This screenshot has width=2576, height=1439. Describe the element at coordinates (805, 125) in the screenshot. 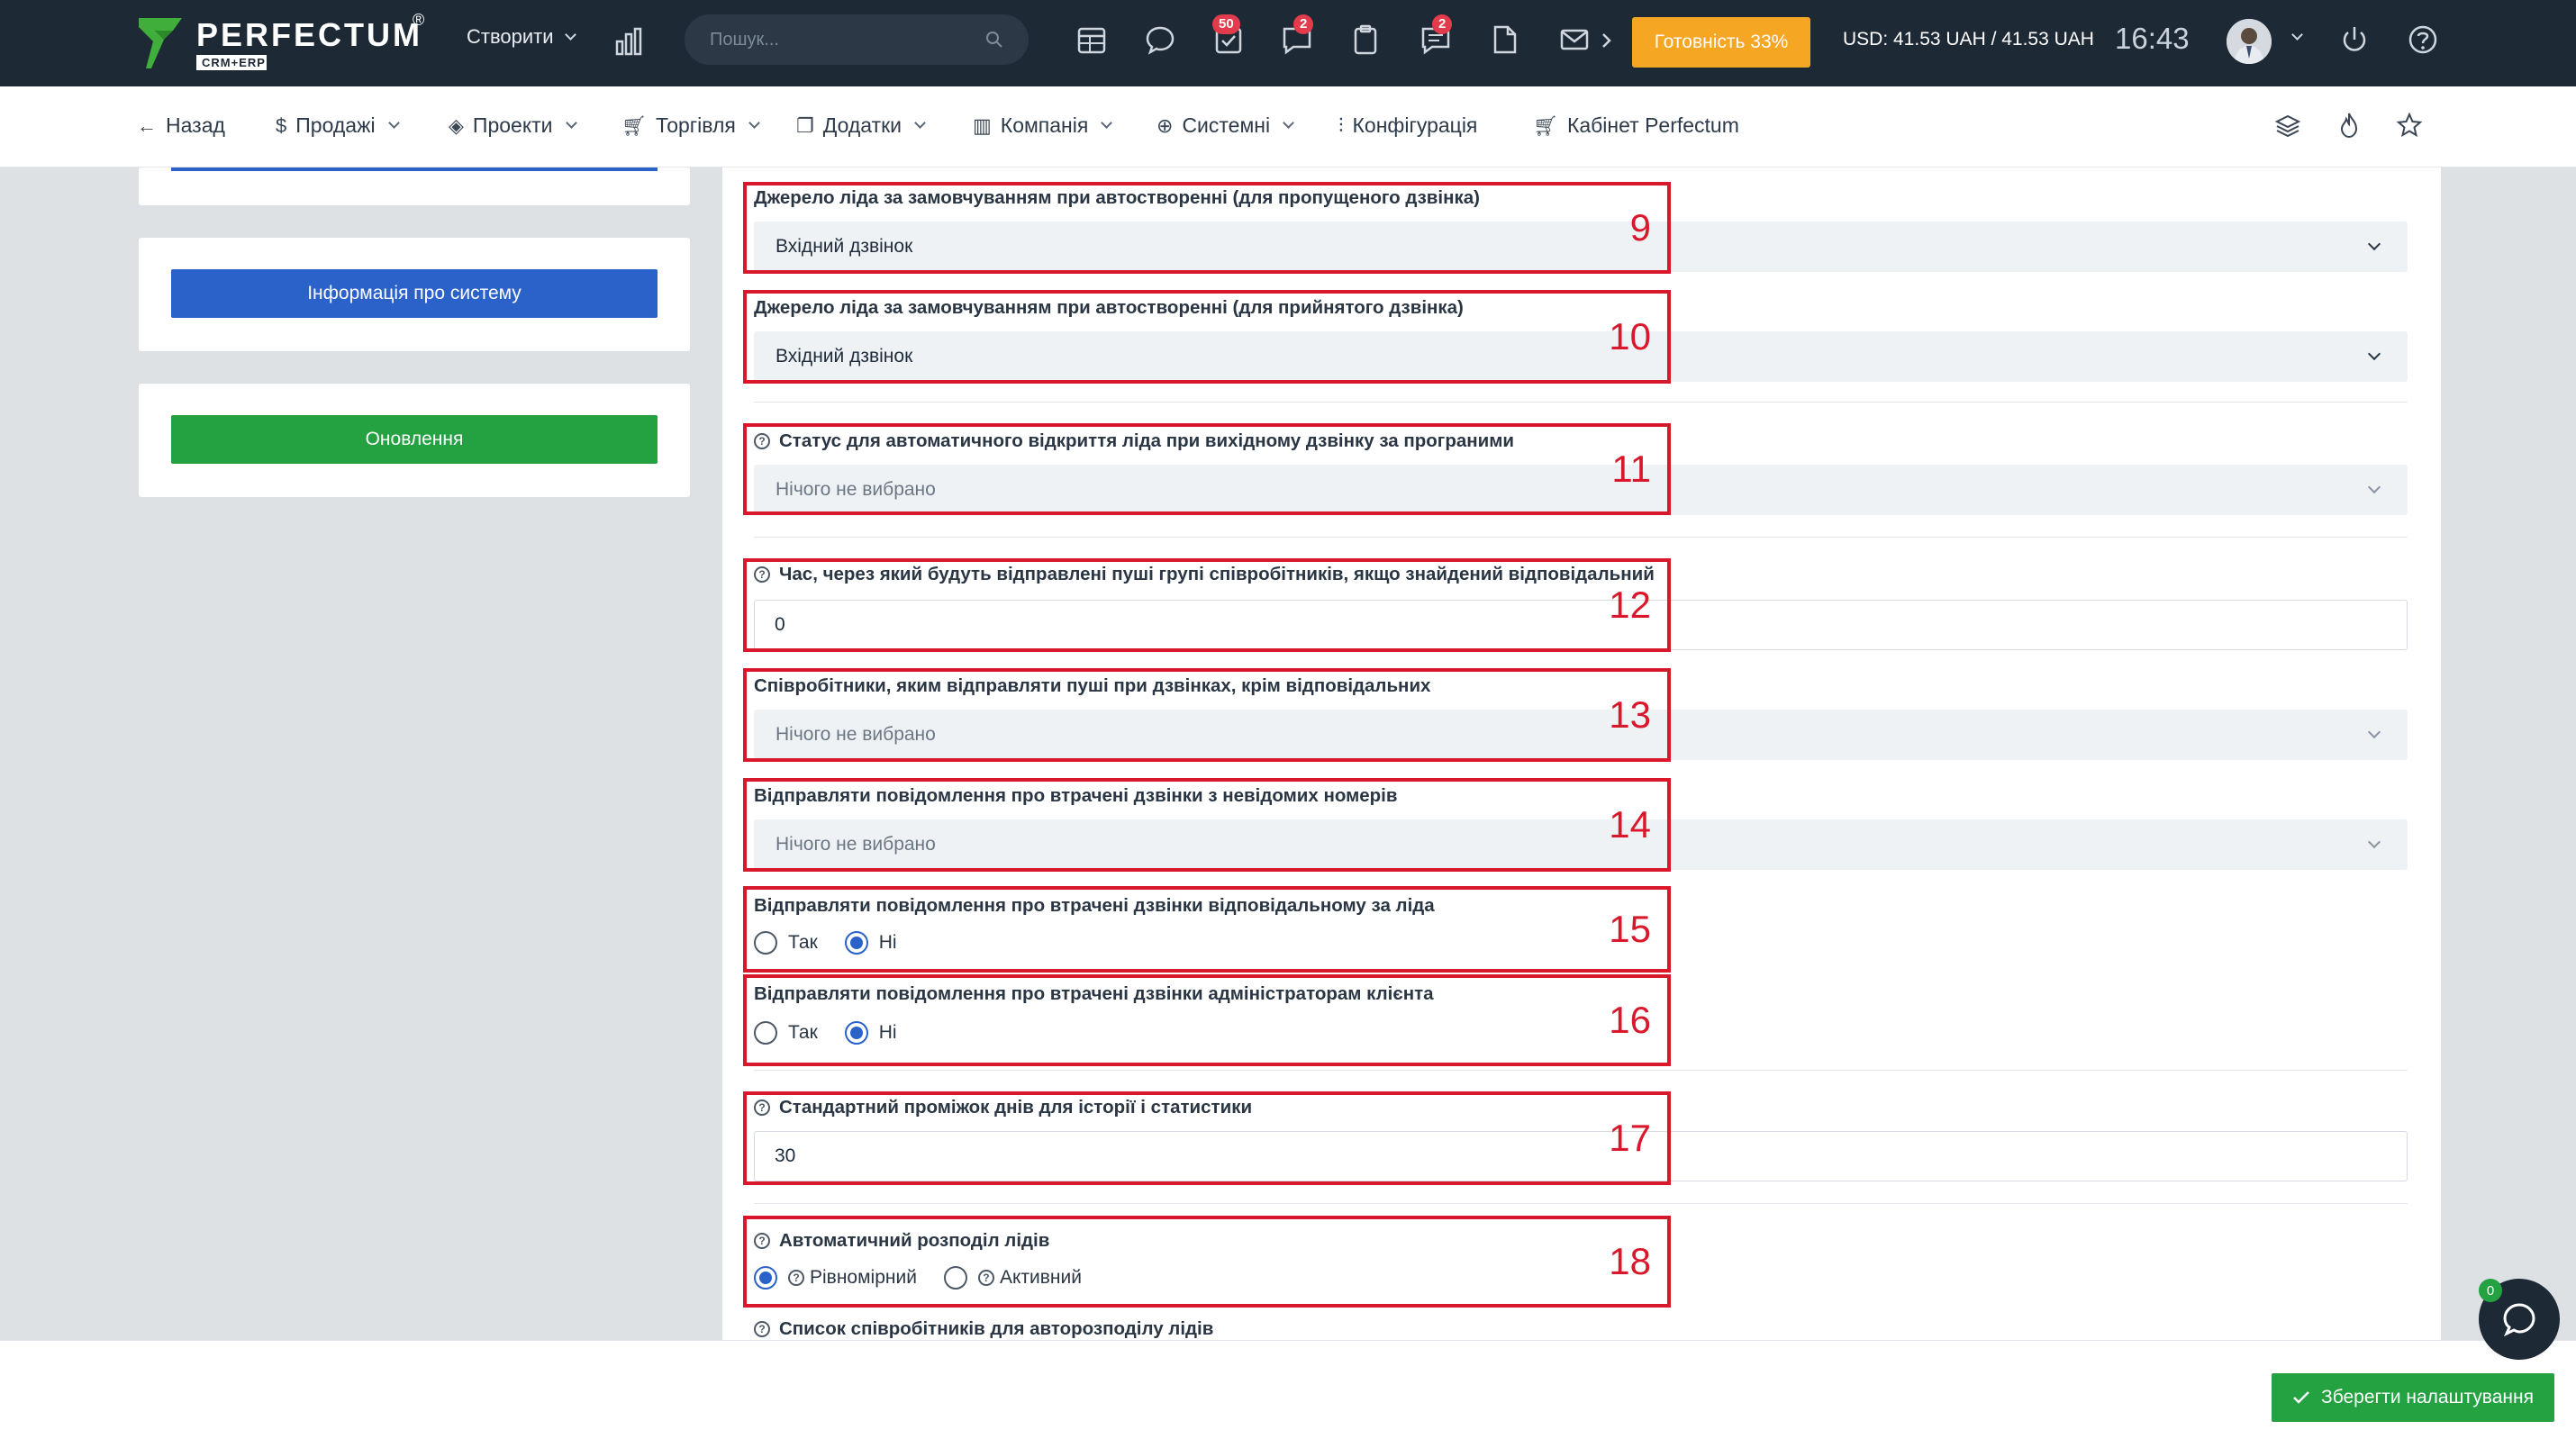

I see `copy-icon: ❐` at that location.